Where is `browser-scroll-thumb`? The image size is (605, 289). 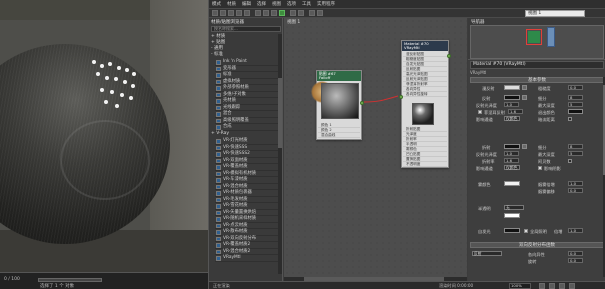 browser-scroll-thumb is located at coordinates (280, 113).